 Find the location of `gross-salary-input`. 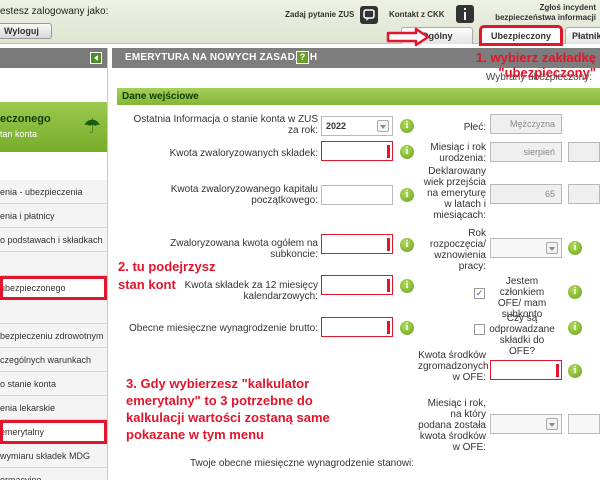

gross-salary-input is located at coordinates (357, 327).